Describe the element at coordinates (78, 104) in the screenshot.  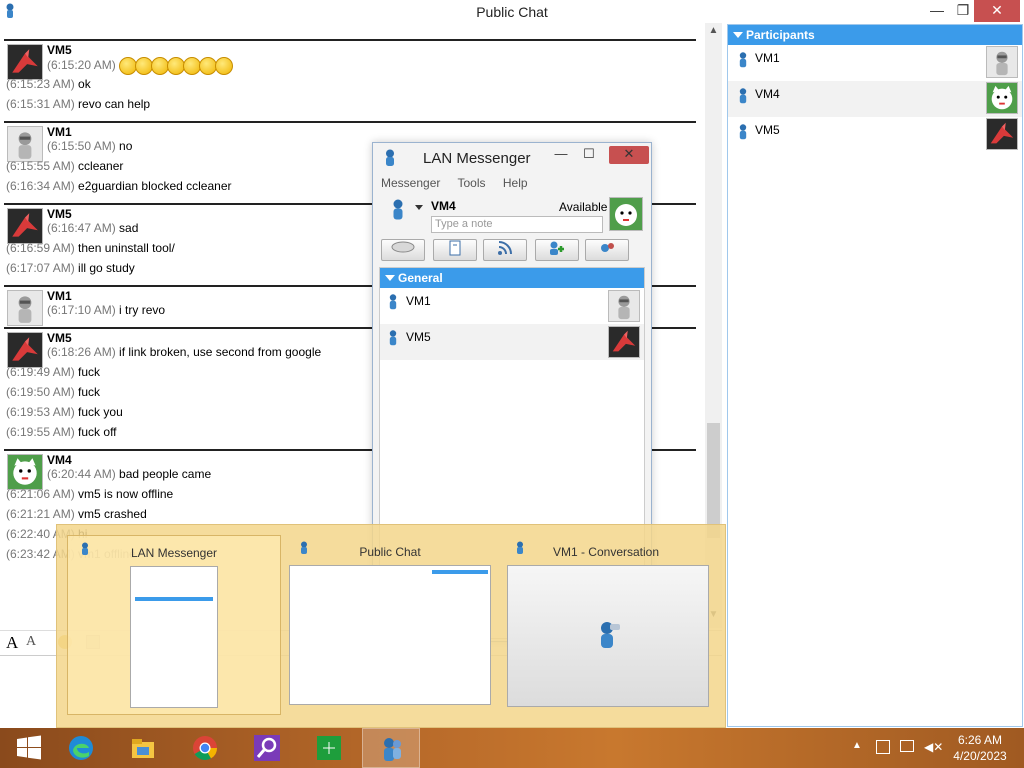
I see `message-line: (6:15:31 AM) revo can help` at that location.